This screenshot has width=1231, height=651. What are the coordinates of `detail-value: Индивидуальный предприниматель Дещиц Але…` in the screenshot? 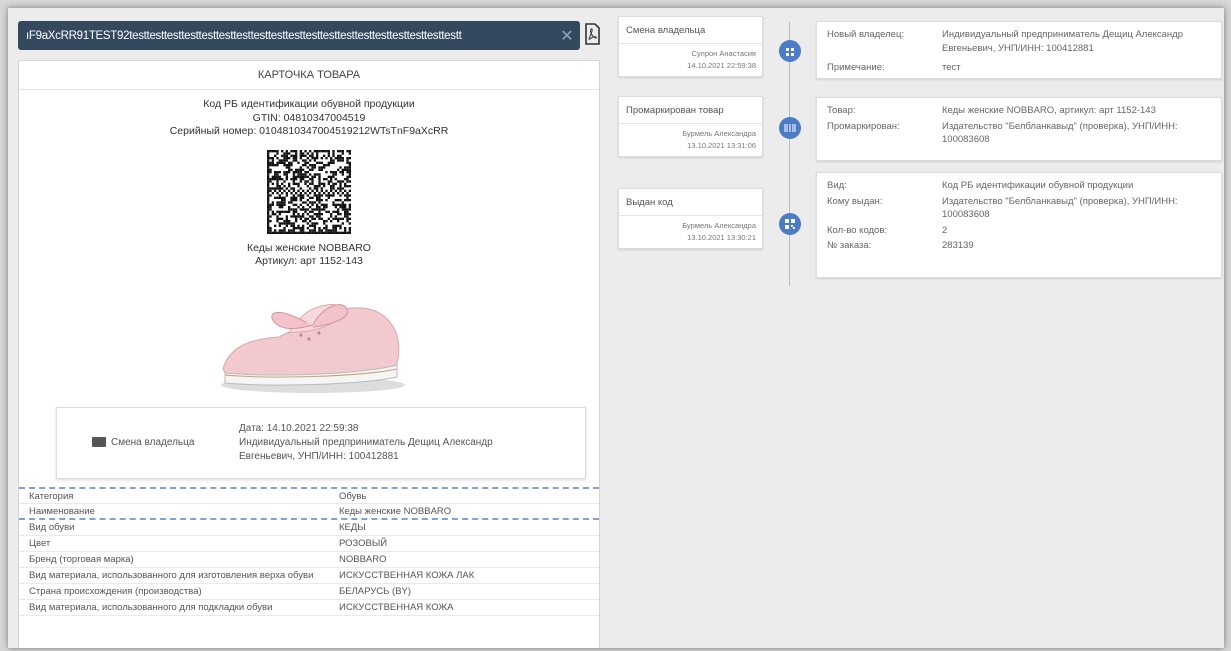 It's located at (1062, 41).